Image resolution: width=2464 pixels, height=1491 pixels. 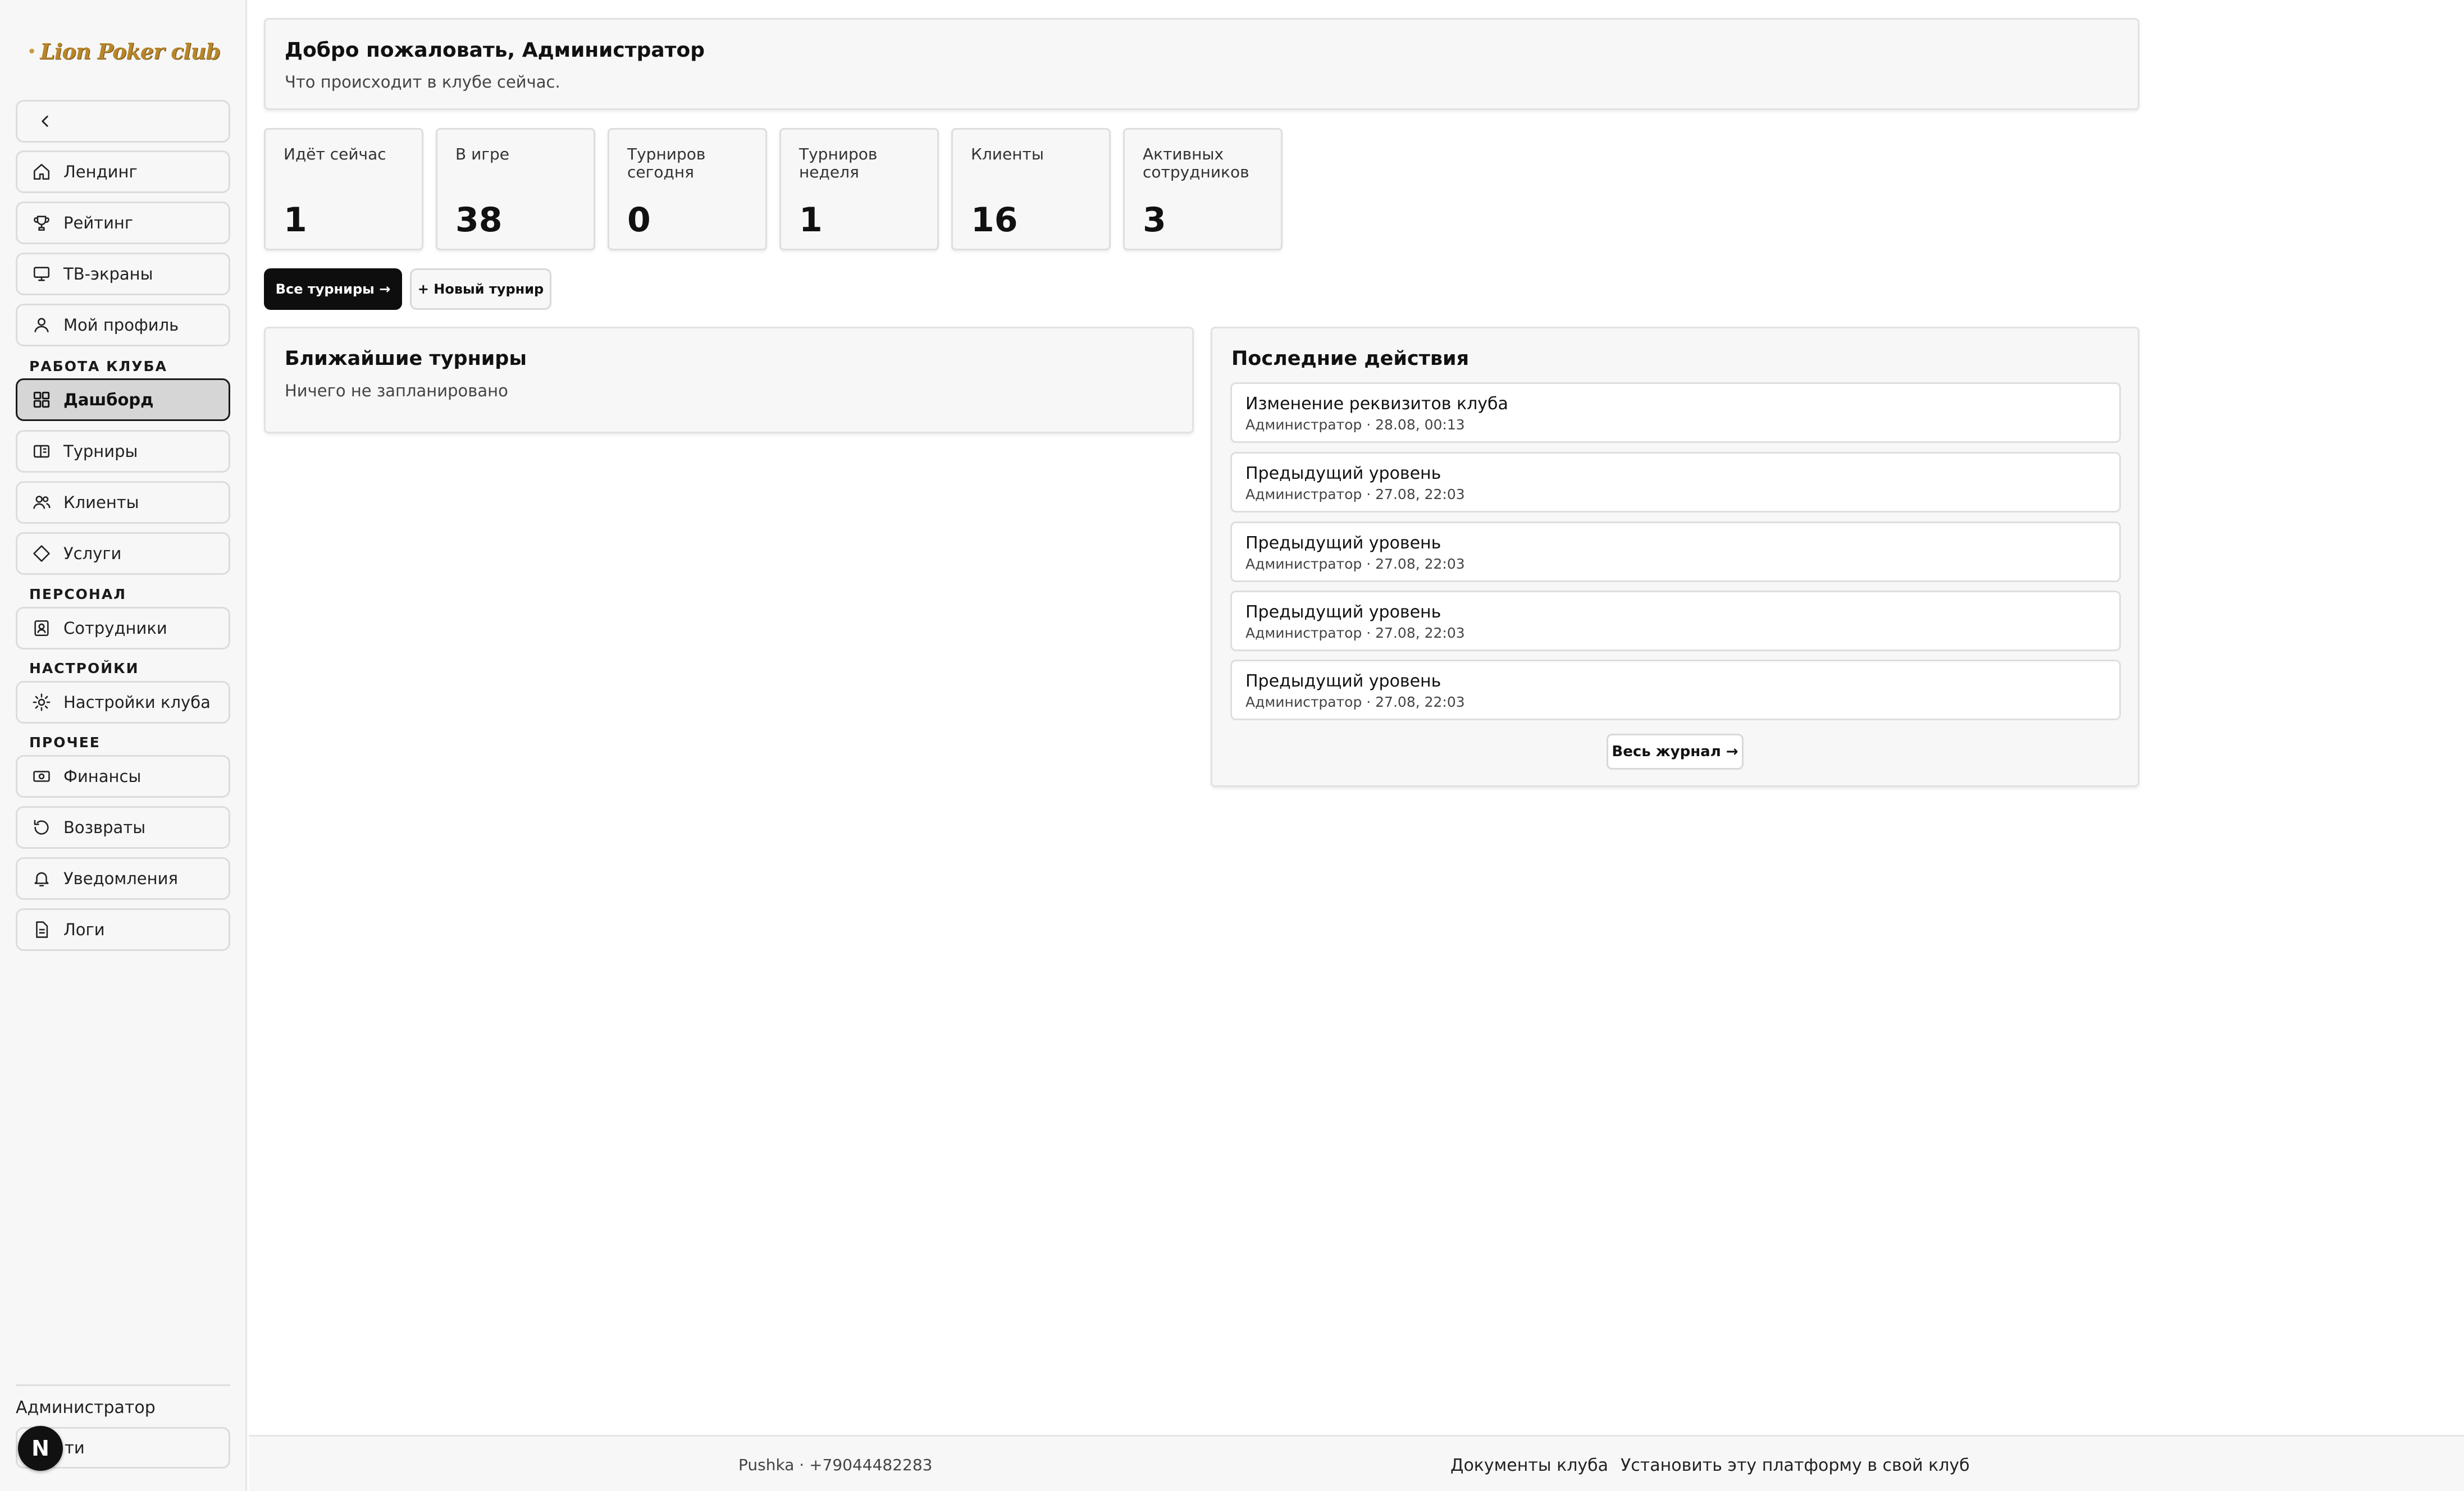 What do you see at coordinates (42, 702) in the screenshot?
I see `sun-gear-icon` at bounding box center [42, 702].